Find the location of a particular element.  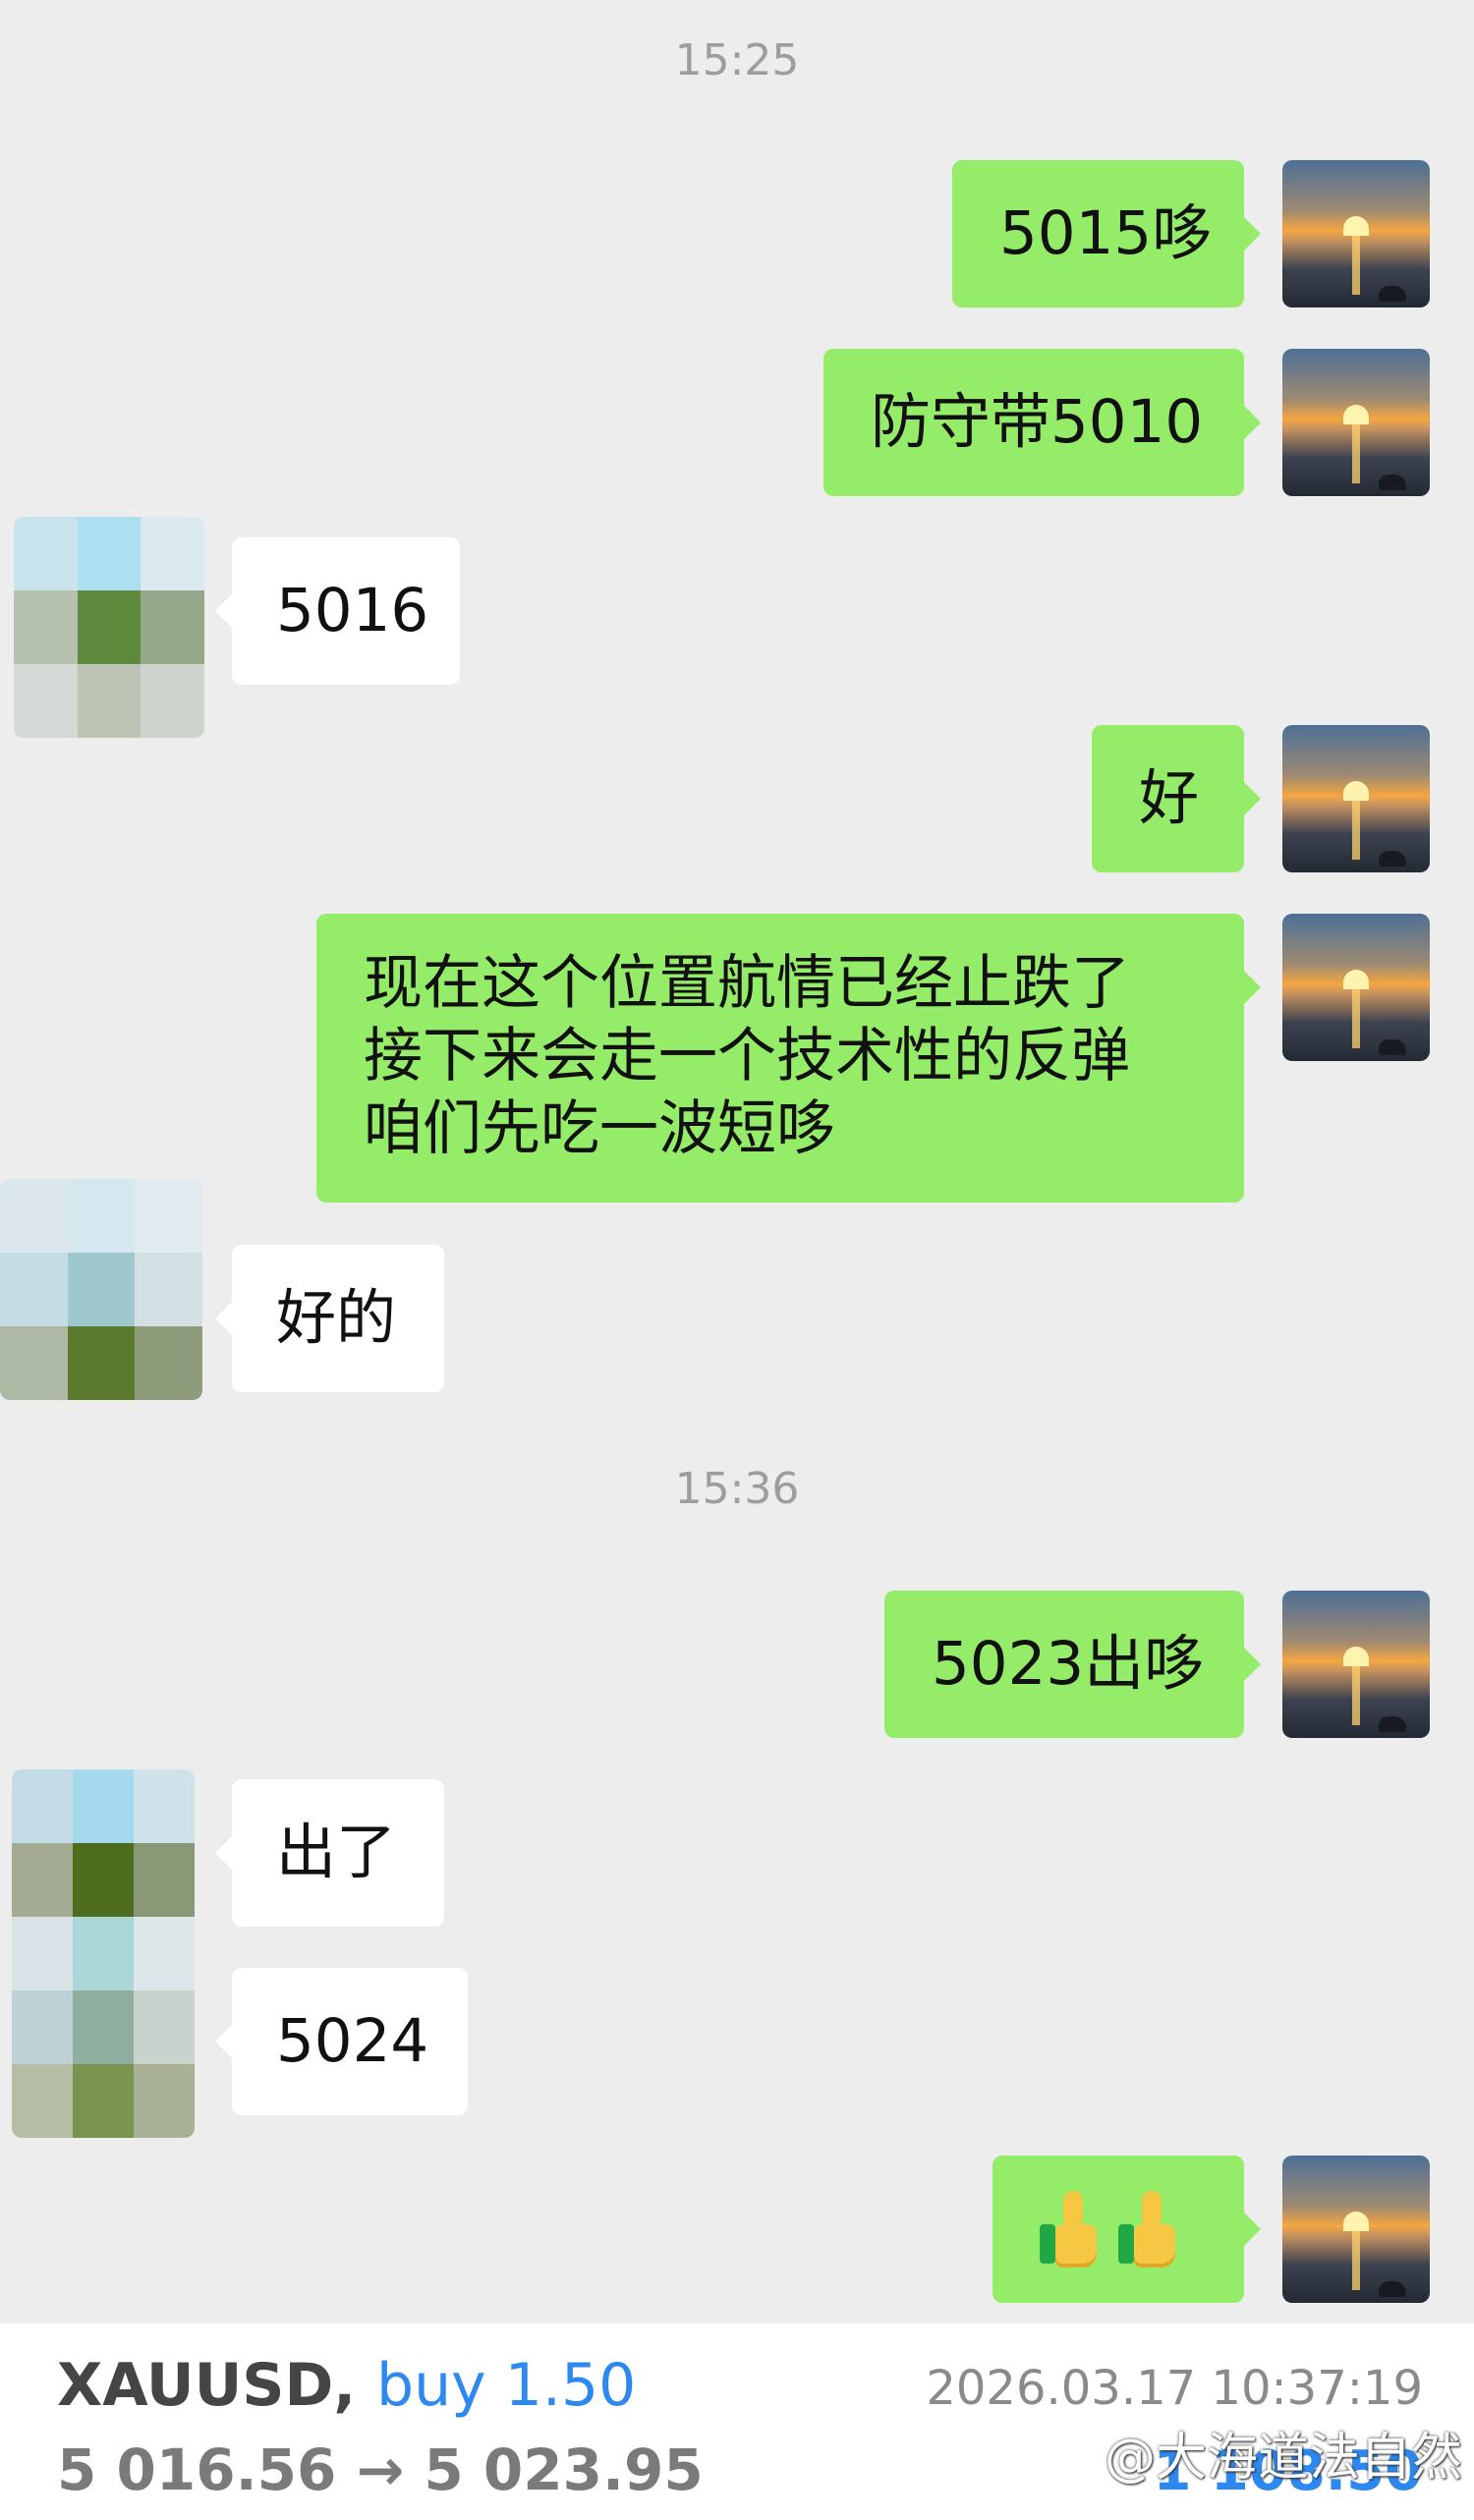

message-text: 5024 is located at coordinates (352, 2041).